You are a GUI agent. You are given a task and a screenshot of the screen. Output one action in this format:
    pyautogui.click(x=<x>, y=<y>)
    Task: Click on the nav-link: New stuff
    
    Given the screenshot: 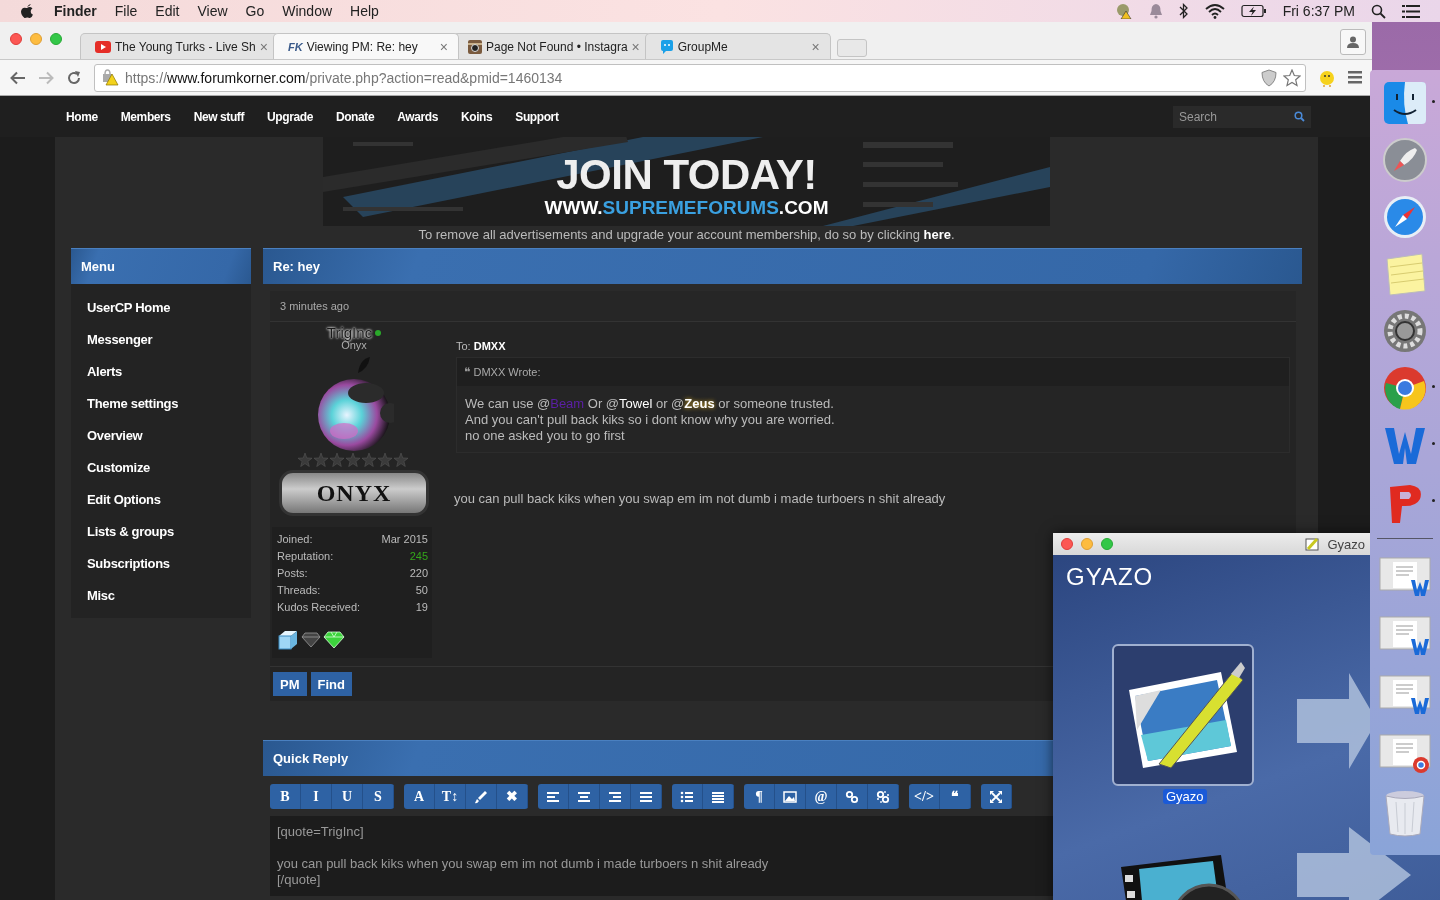 What is the action you would take?
    pyautogui.click(x=219, y=116)
    